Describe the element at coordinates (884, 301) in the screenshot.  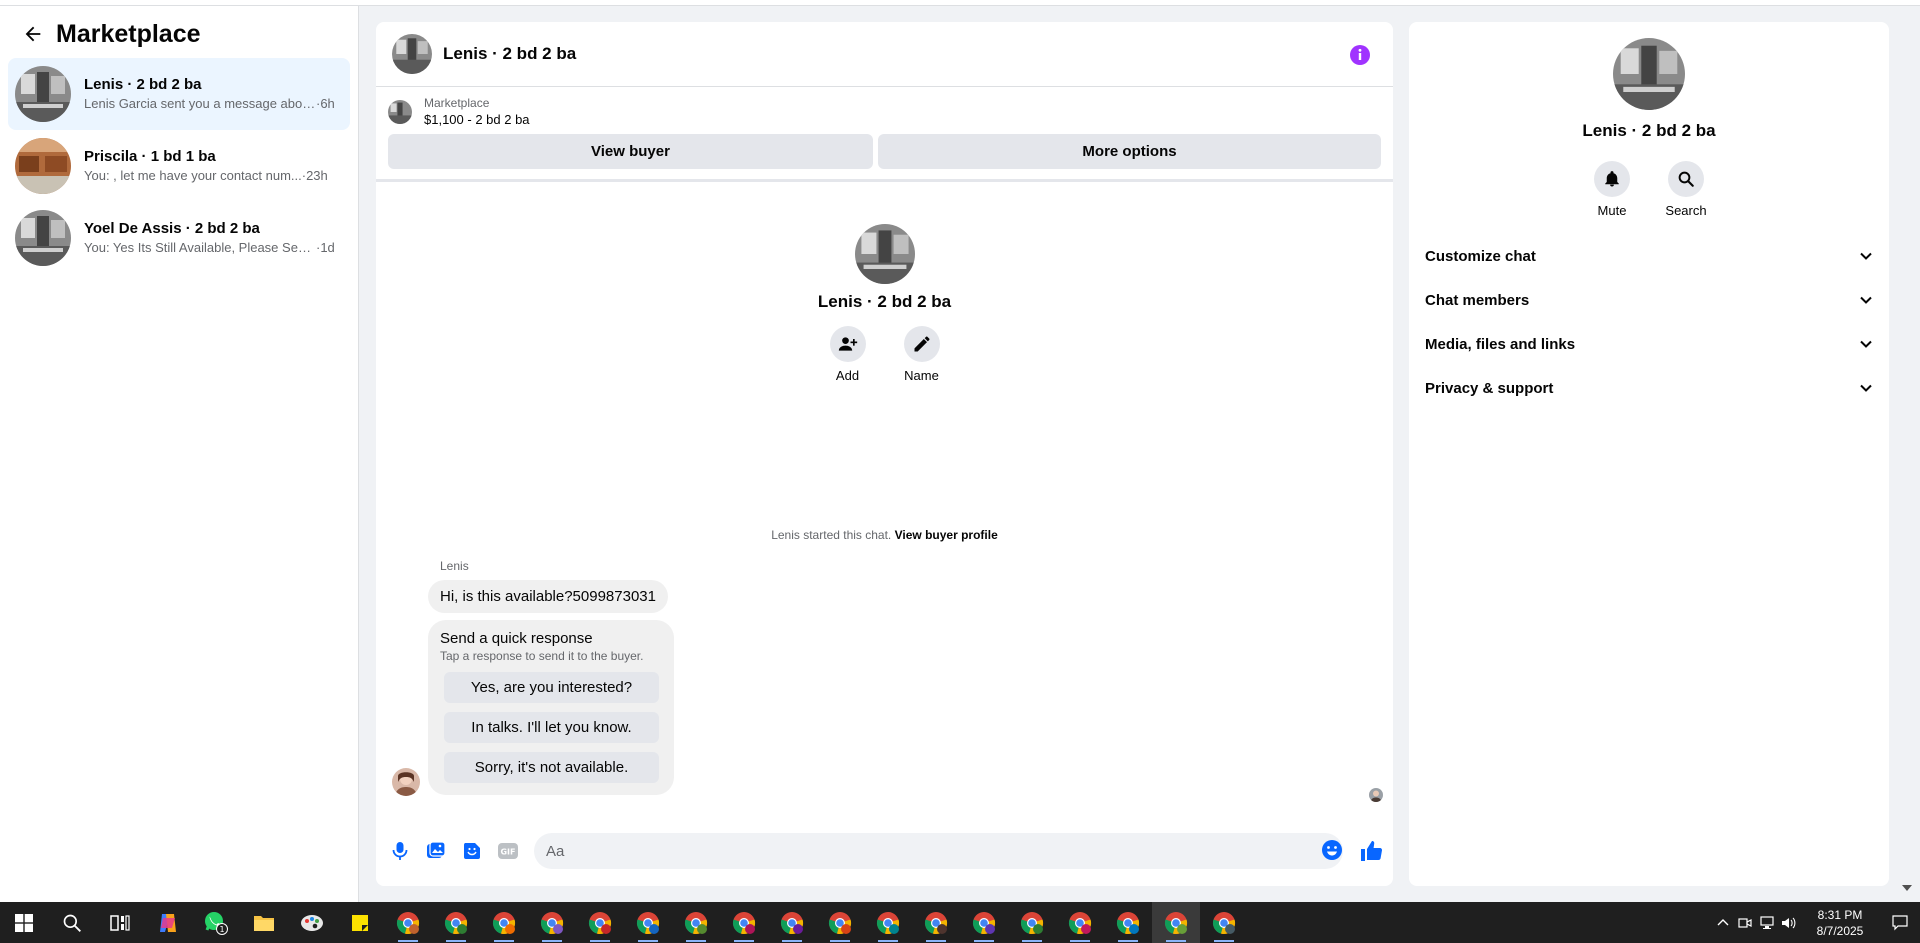
I see `intro-name: Lenis · 2 bd 2 ba` at that location.